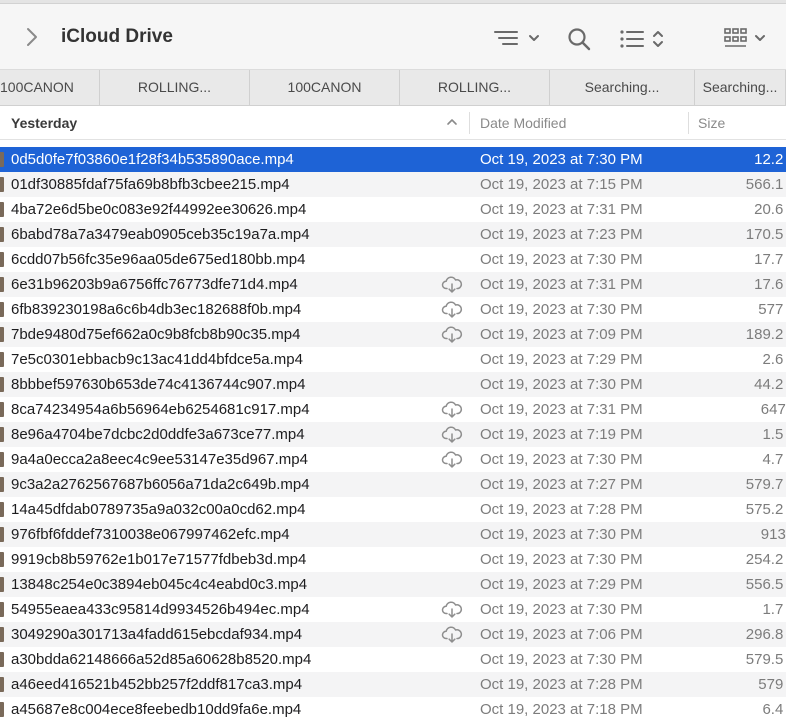 This screenshot has width=786, height=720. I want to click on file-name: 6cdd07b56fc35e96aa05de675ed180bb.mp4, so click(158, 259).